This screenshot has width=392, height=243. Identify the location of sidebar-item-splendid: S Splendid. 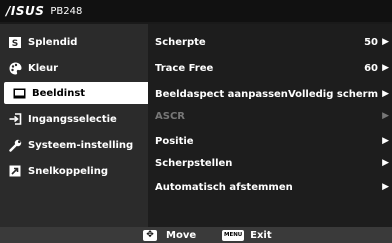
(74, 42).